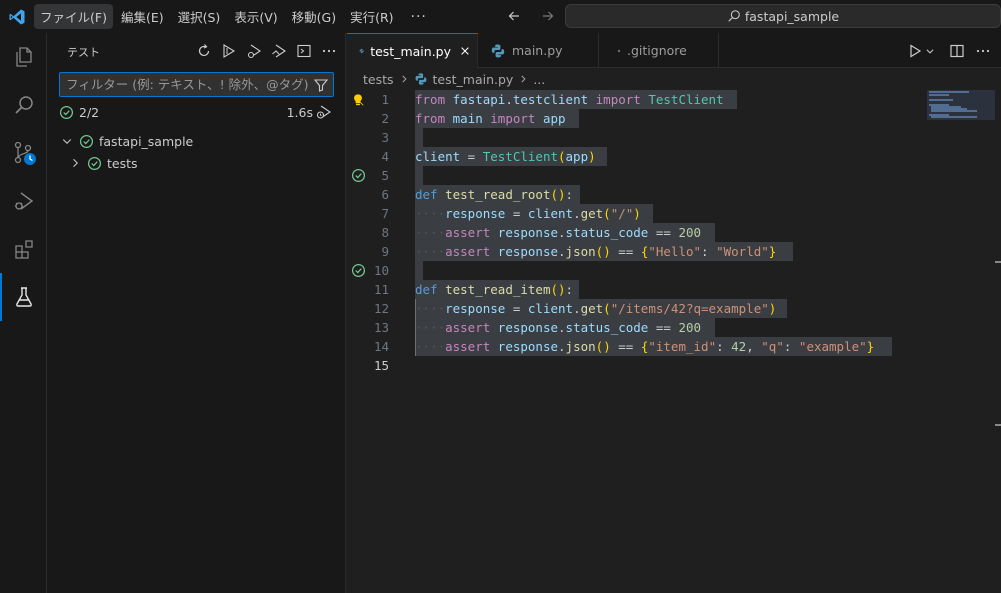 This screenshot has width=1001, height=593. What do you see at coordinates (385, 194) in the screenshot?
I see `line-number: 6` at bounding box center [385, 194].